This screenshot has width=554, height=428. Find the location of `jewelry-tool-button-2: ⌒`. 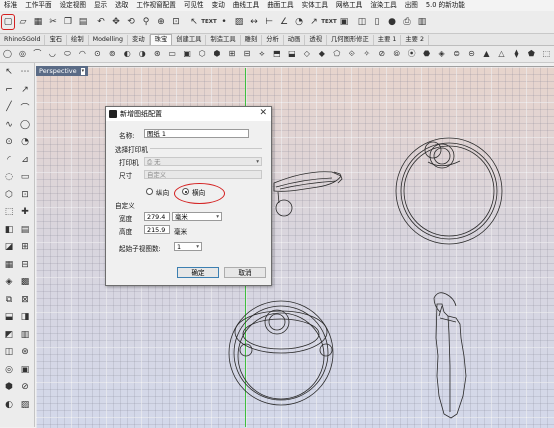

jewelry-tool-button-2: ⌒ is located at coordinates (37, 54).